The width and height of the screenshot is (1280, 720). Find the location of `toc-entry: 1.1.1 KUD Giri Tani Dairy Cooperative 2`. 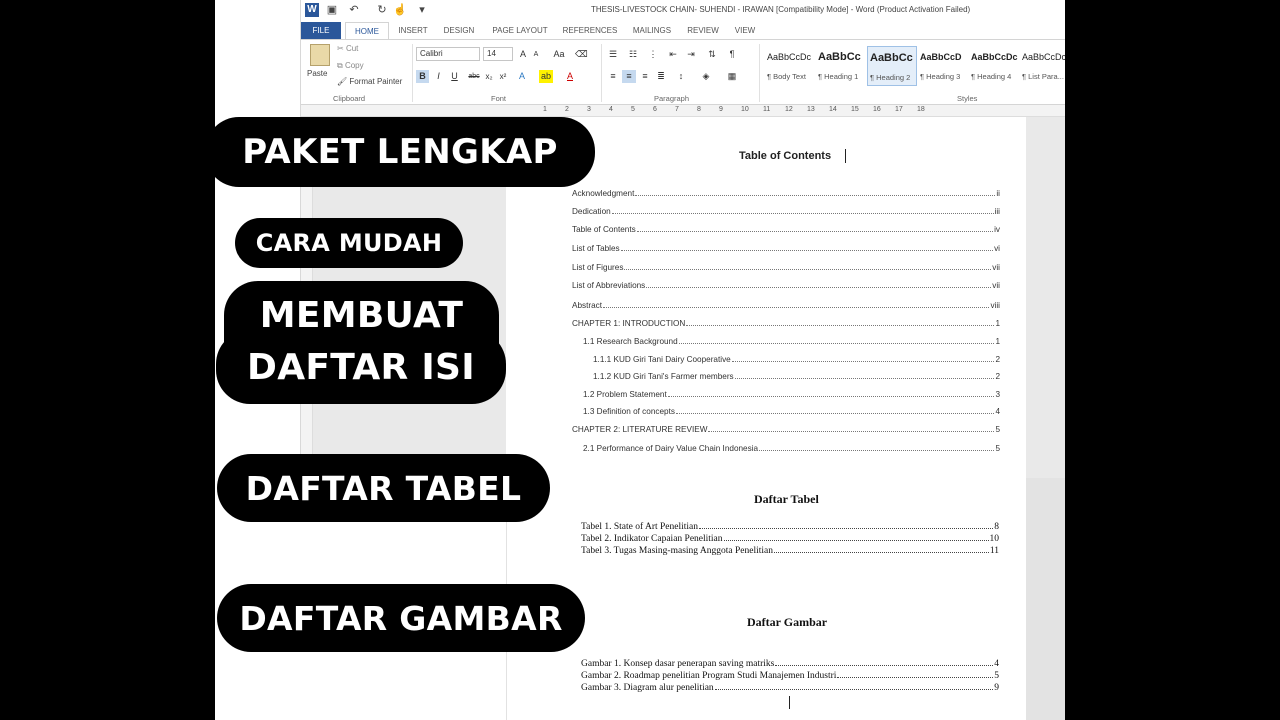

toc-entry: 1.1.1 KUD Giri Tani Dairy Cooperative 2 is located at coordinates (796, 362).